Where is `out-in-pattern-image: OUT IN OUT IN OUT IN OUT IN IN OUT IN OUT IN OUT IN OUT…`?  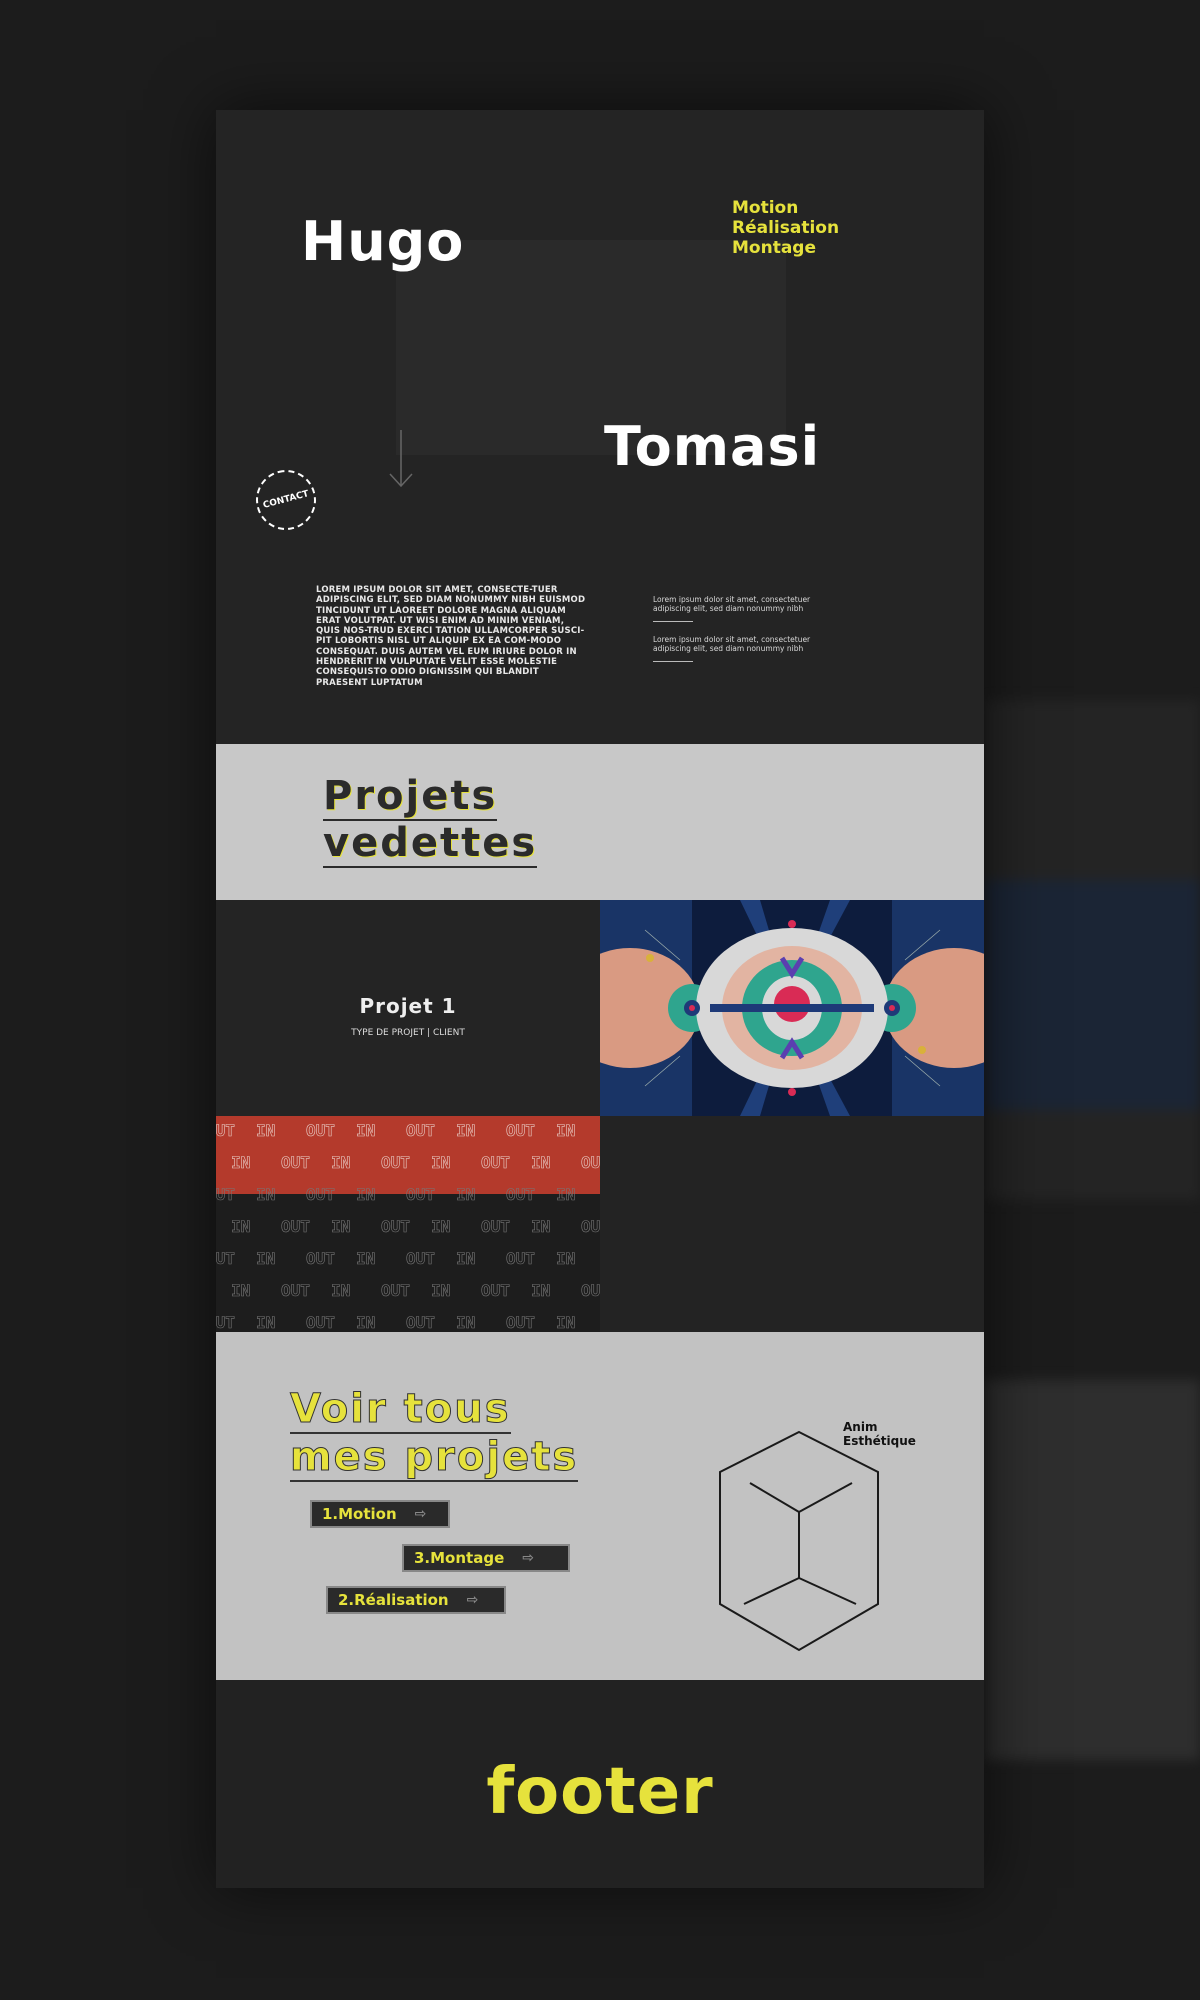
out-in-pattern-image: OUT IN OUT IN OUT IN OUT IN IN OUT IN OUT IN OUT IN OUT… is located at coordinates (408, 1226).